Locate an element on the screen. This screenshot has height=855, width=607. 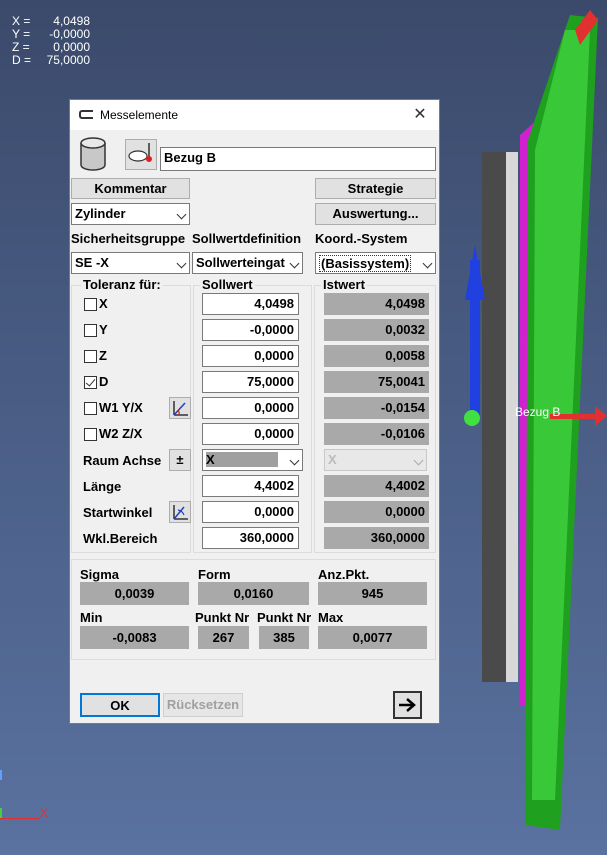
row-z-label: Z is located at coordinates (103, 355).